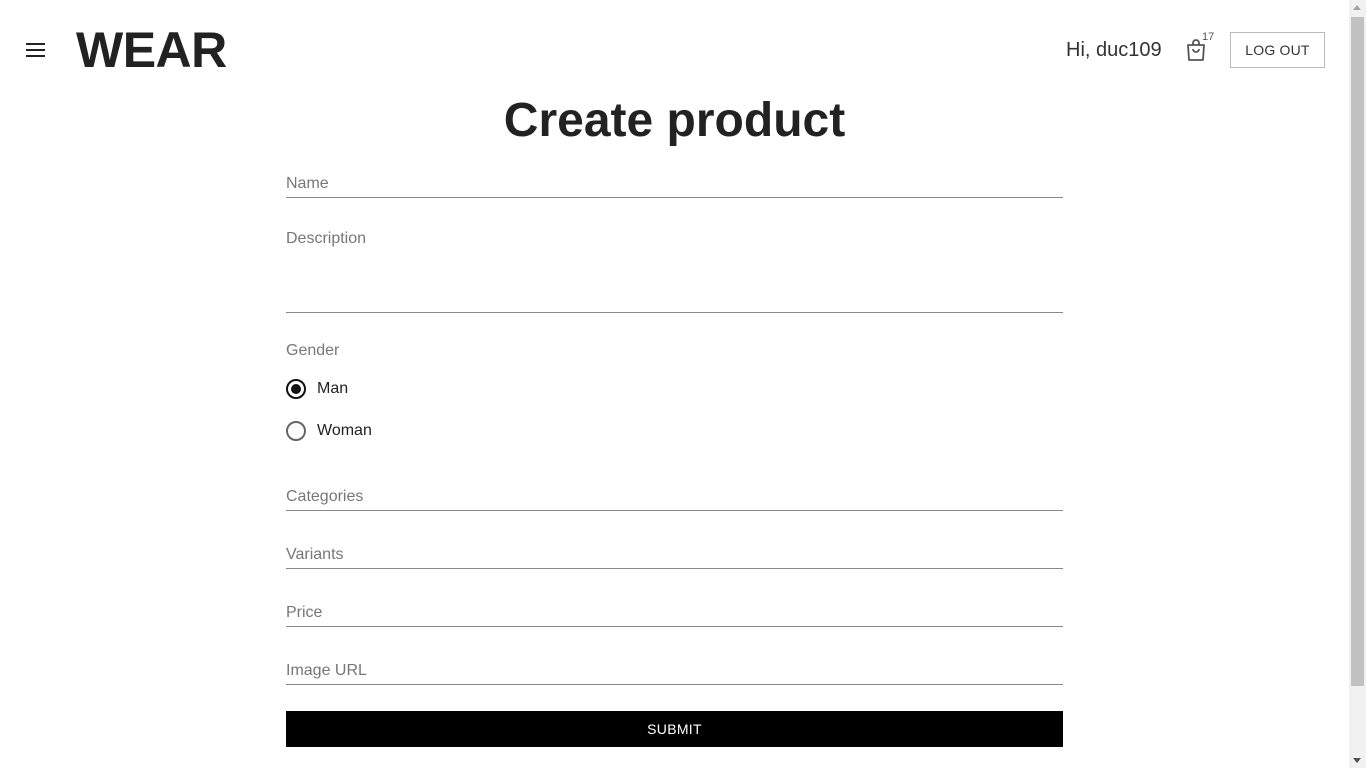 Image resolution: width=1366 pixels, height=768 pixels. What do you see at coordinates (1208, 37) in the screenshot?
I see `cart-count-badge: 17` at bounding box center [1208, 37].